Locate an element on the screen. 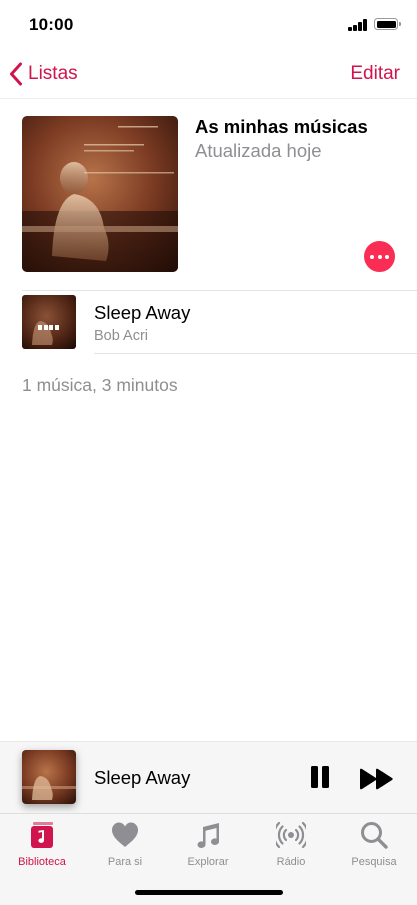 This screenshot has height=905, width=417. status-time: 10:00 is located at coordinates (51, 24).